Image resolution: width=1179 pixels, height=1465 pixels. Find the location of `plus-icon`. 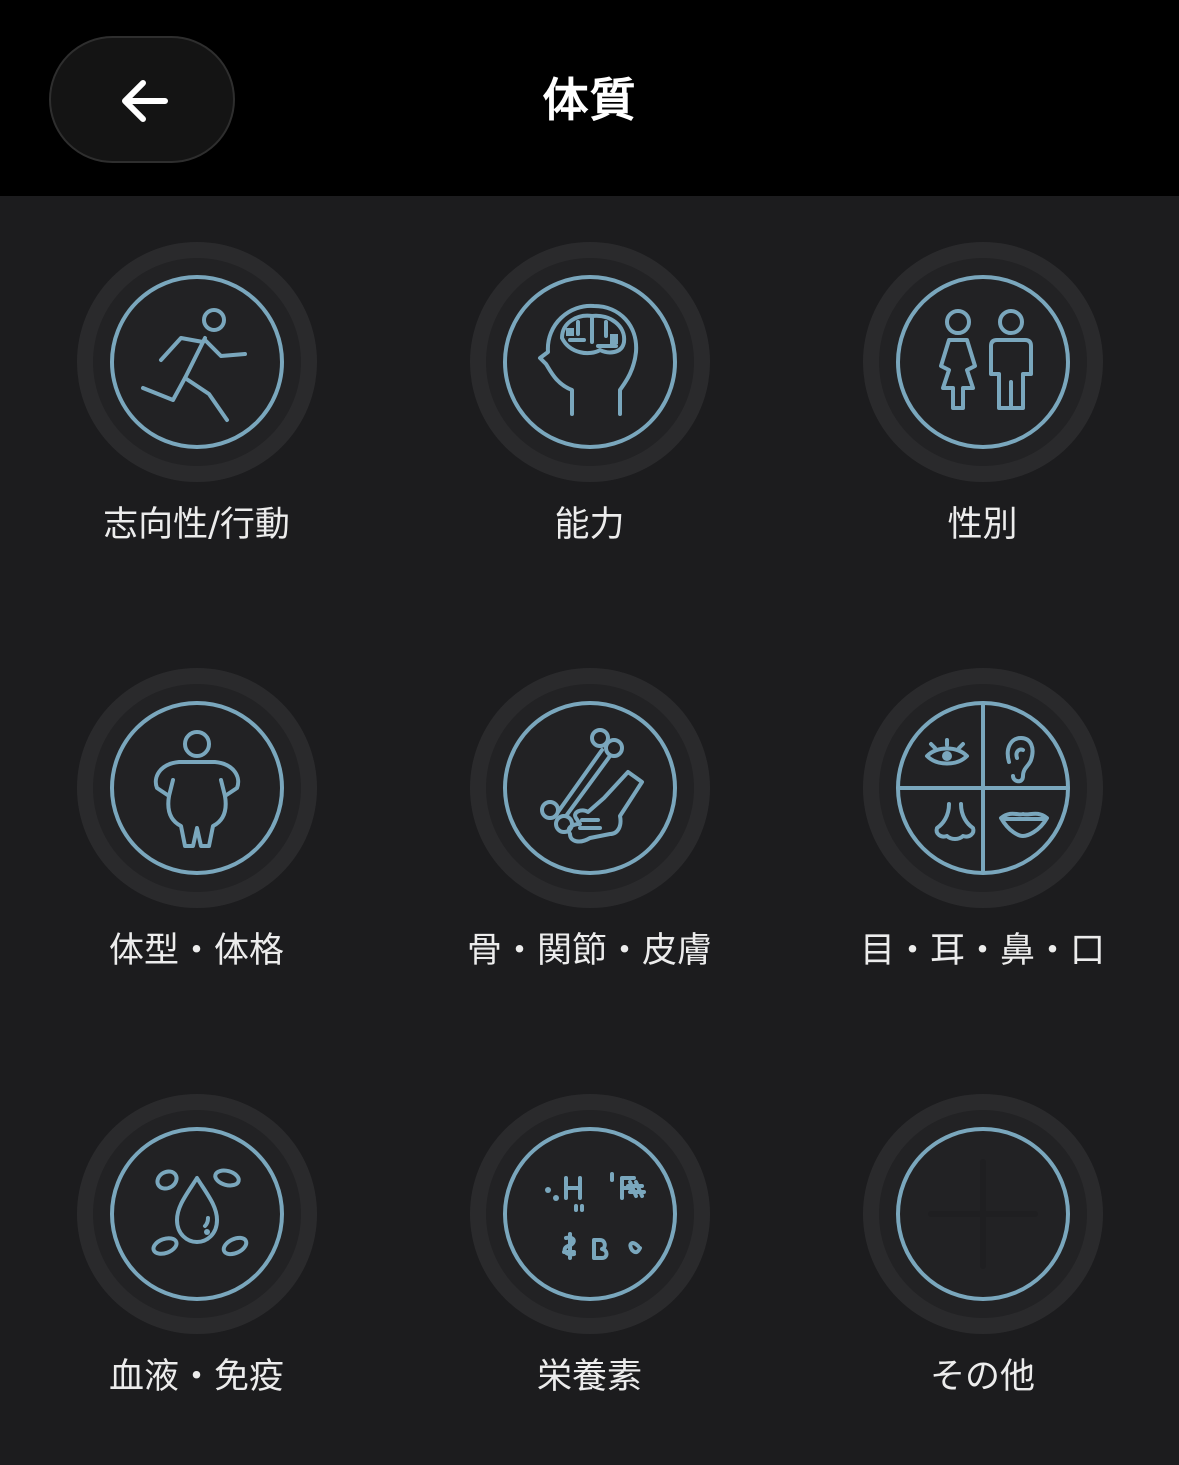

plus-icon is located at coordinates (983, 1214).